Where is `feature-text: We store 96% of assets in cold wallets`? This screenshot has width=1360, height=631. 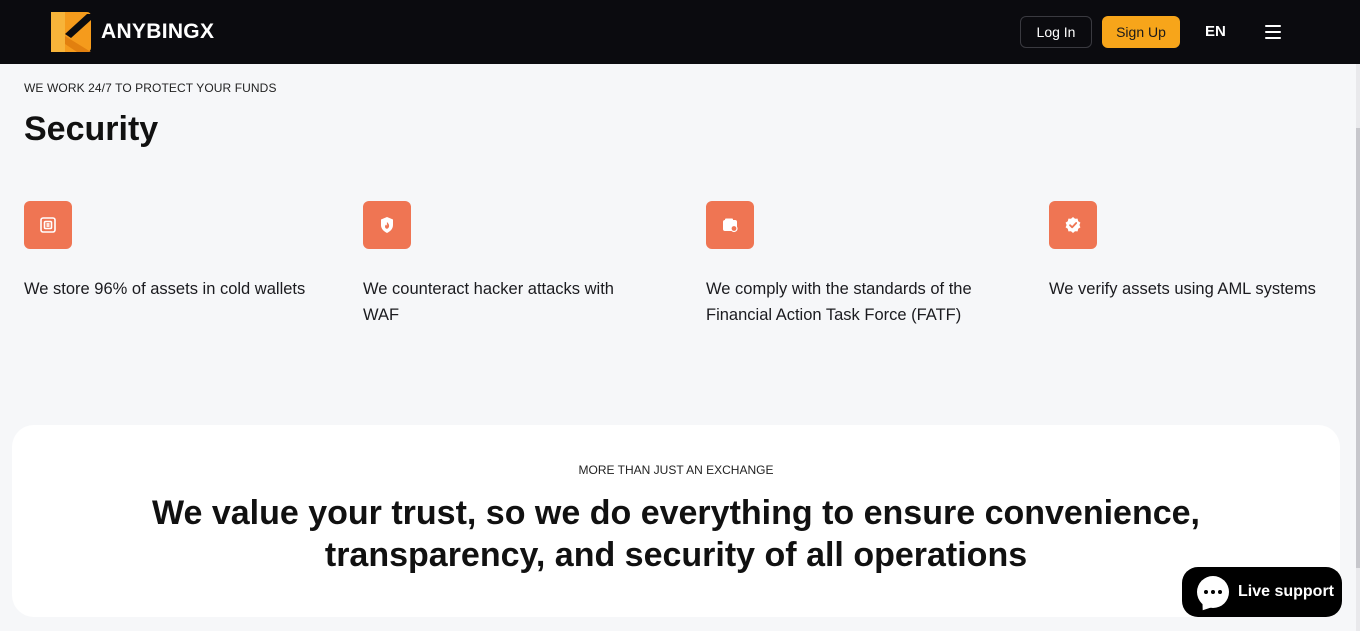
feature-text: We store 96% of assets in cold wallets is located at coordinates (165, 289).